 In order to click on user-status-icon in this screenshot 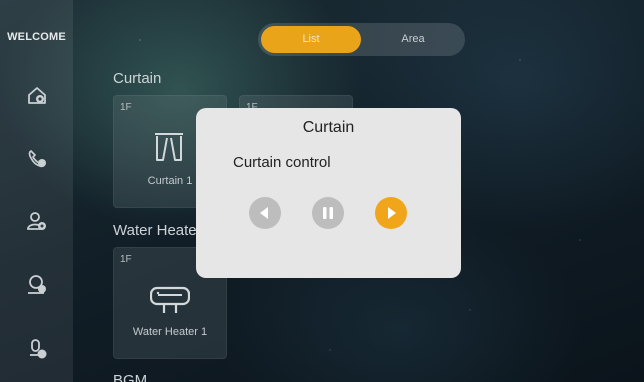, I will do `click(37, 285)`.